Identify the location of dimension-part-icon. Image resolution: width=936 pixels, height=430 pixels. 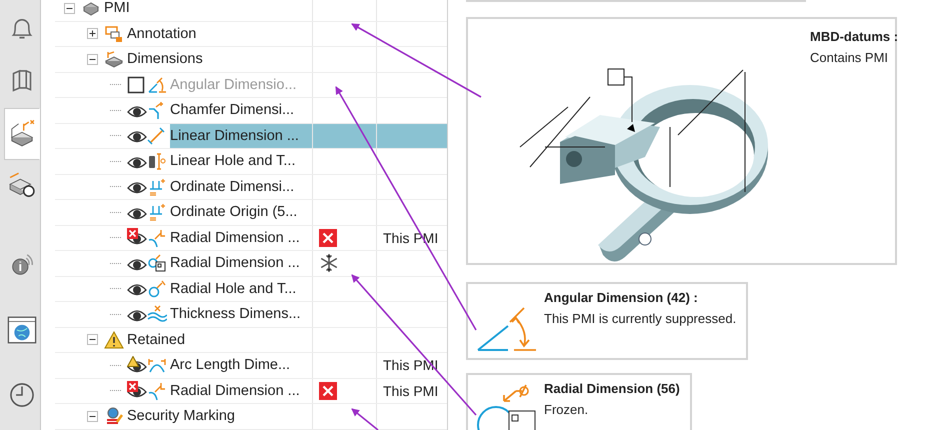
(114, 59).